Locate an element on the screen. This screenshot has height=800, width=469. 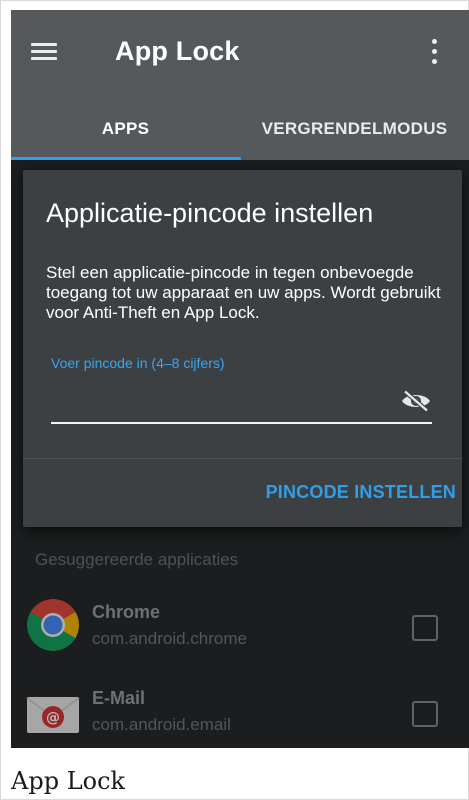
menu-icon is located at coordinates (44, 52).